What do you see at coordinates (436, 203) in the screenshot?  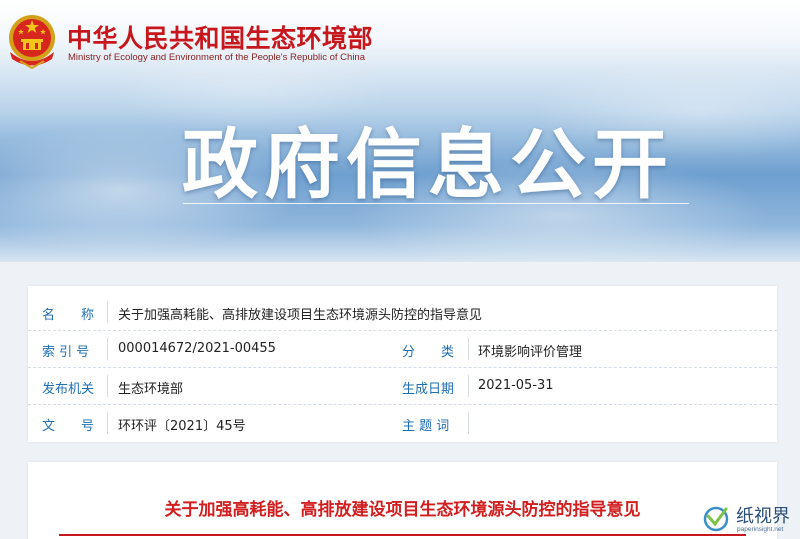 I see `banner-divider` at bounding box center [436, 203].